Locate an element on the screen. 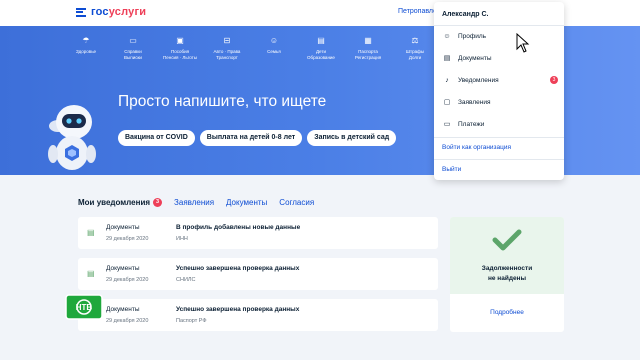 The height and width of the screenshot is (360, 640). category-label: Авто · Права Транспорт is located at coordinates (227, 54).